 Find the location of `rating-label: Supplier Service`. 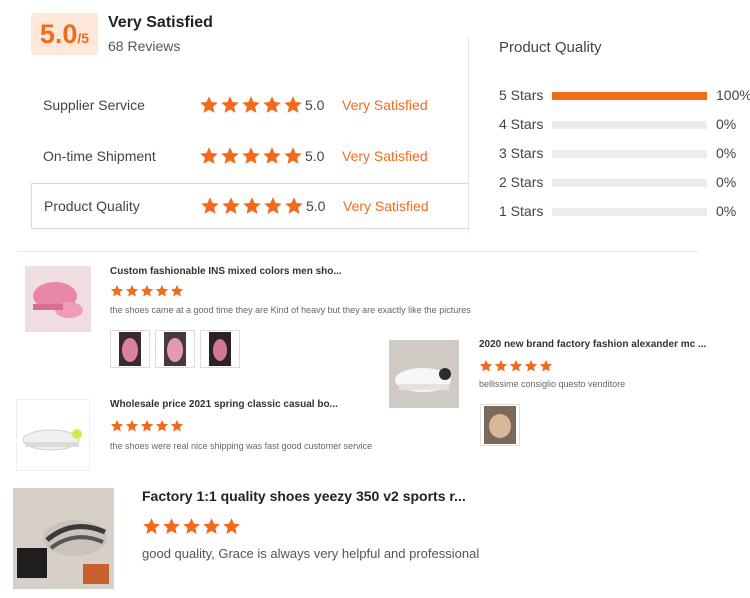

rating-label: Supplier Service is located at coordinates (94, 105).